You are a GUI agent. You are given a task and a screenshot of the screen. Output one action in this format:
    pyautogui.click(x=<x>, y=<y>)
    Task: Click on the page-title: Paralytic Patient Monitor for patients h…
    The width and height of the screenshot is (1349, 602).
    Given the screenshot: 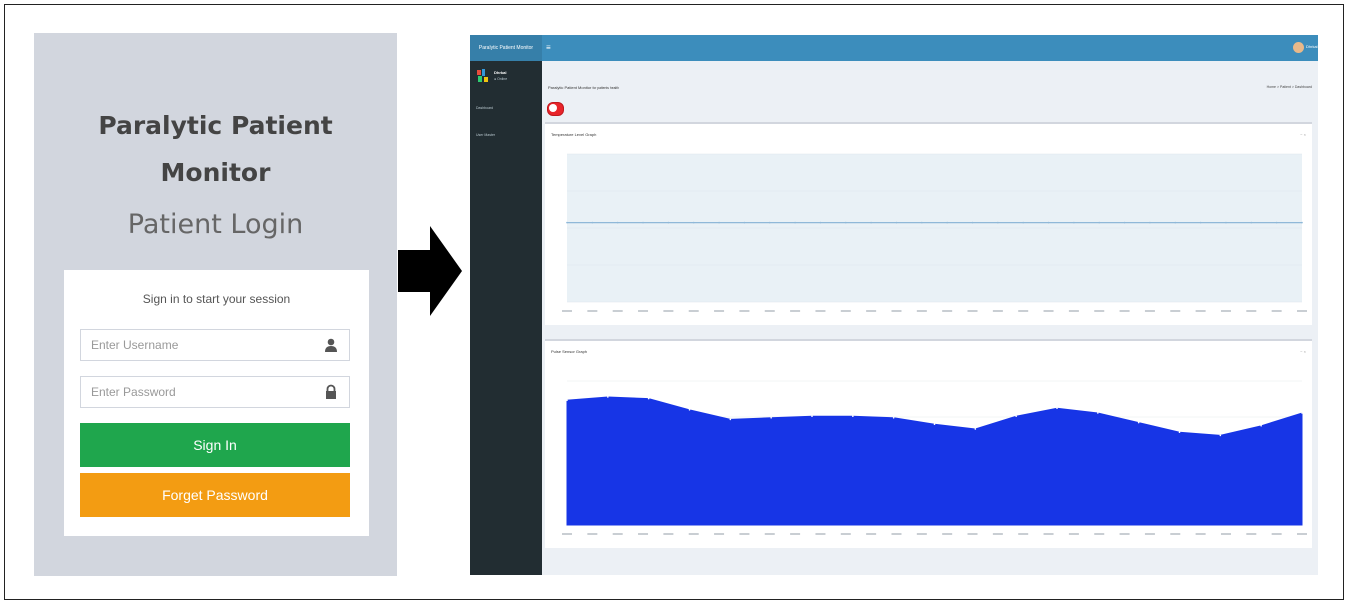 What is the action you would take?
    pyautogui.click(x=583, y=87)
    